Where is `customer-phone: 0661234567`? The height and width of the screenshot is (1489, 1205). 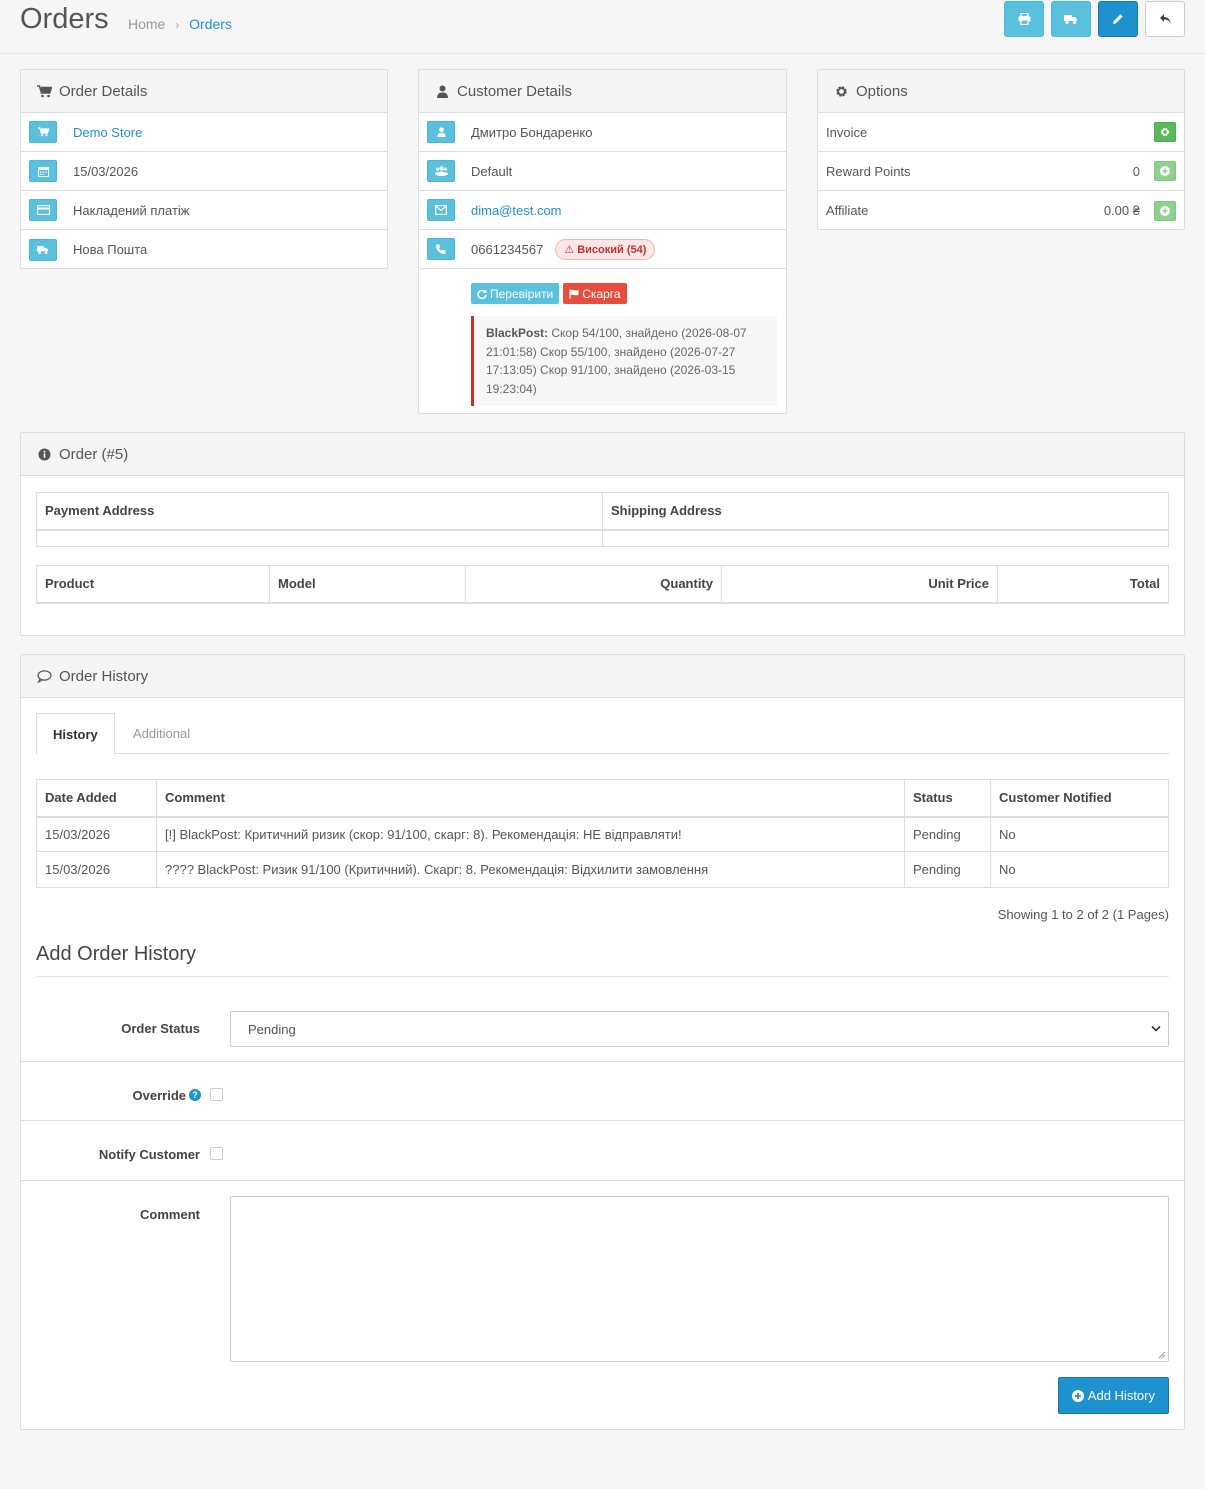
customer-phone: 0661234567 is located at coordinates (507, 249).